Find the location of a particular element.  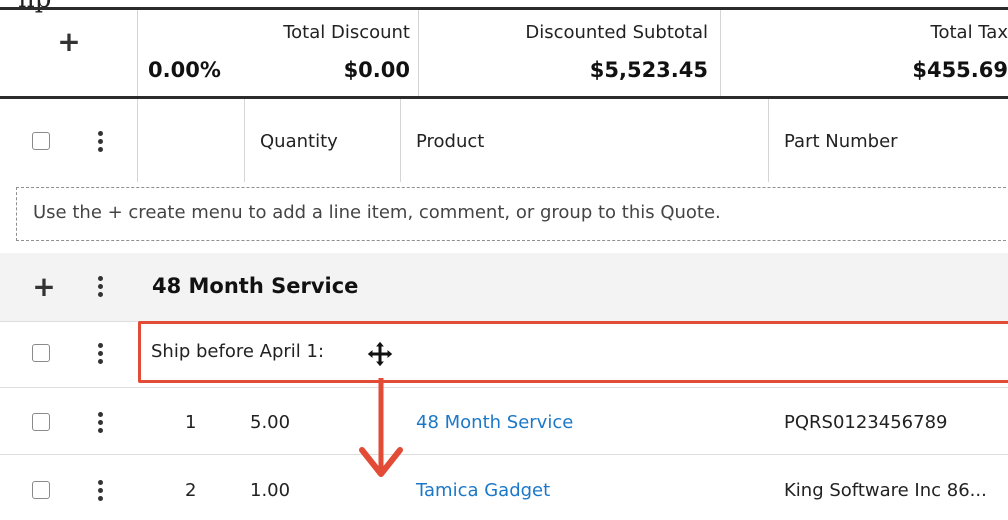

product-link: 48 Month Service is located at coordinates (494, 422).